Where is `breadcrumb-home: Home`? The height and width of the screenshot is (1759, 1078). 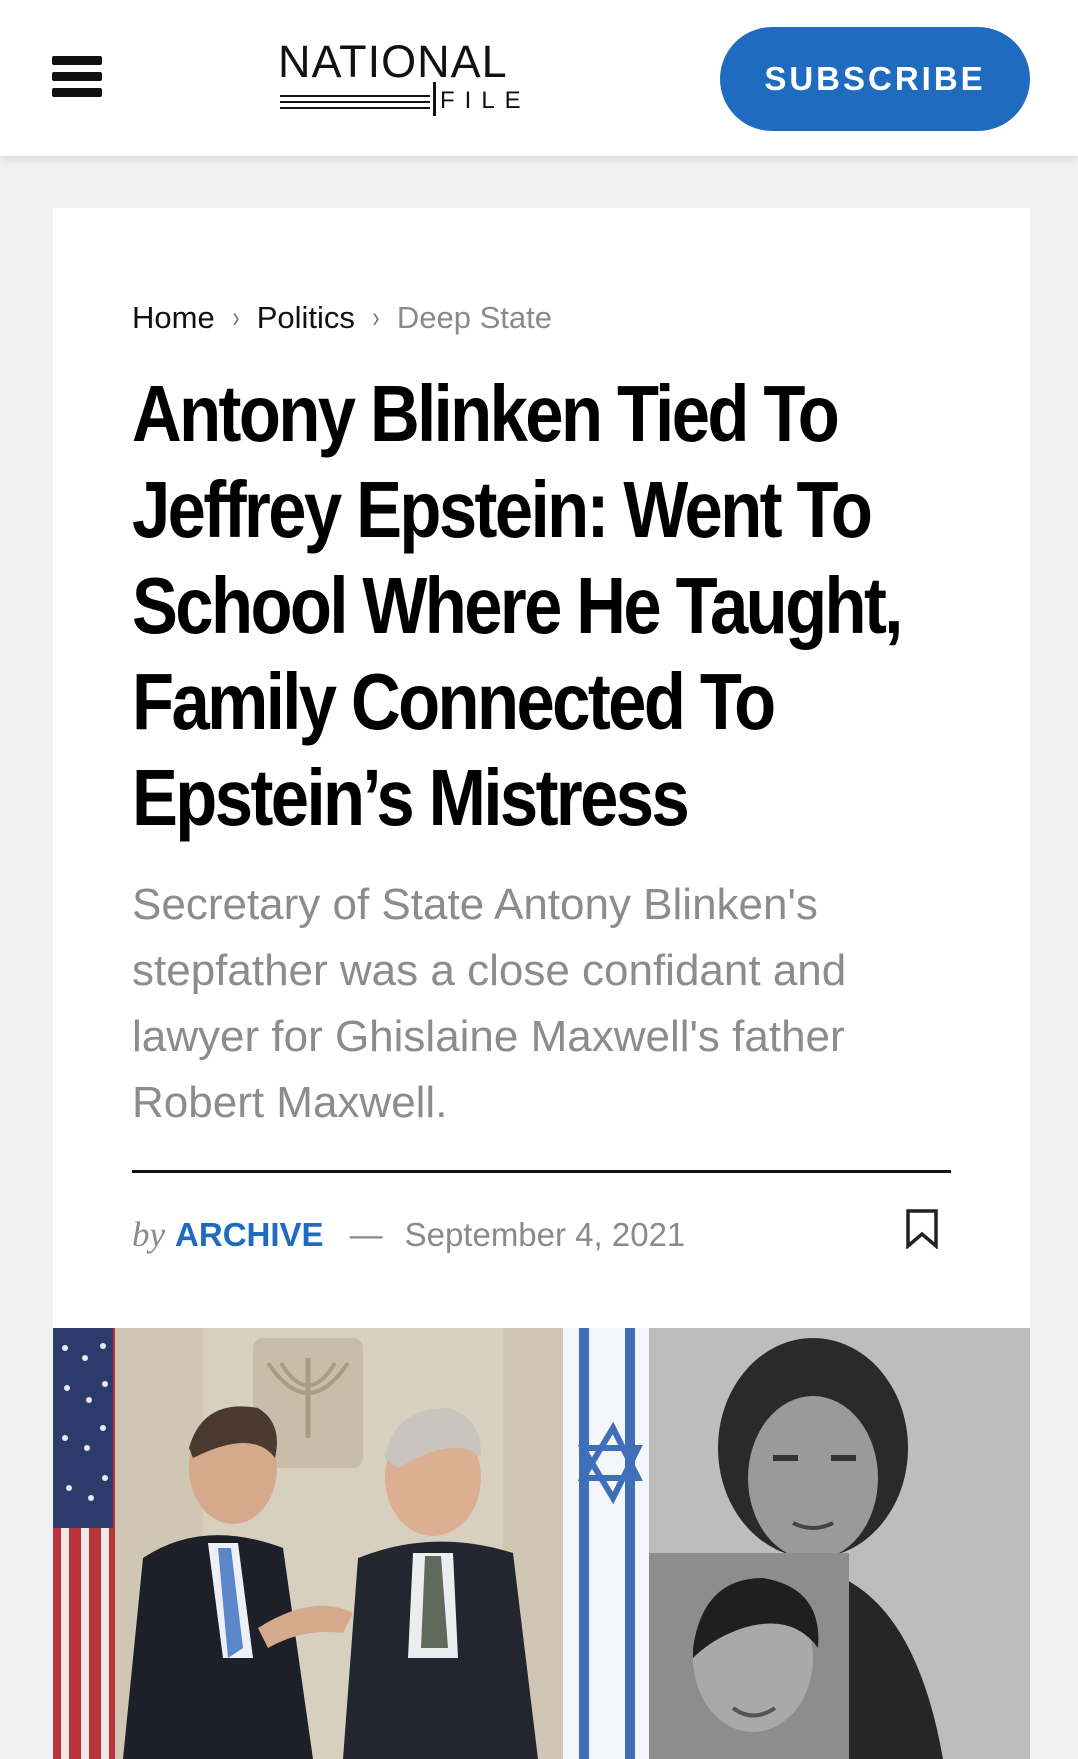
breadcrumb-home: Home is located at coordinates (173, 318).